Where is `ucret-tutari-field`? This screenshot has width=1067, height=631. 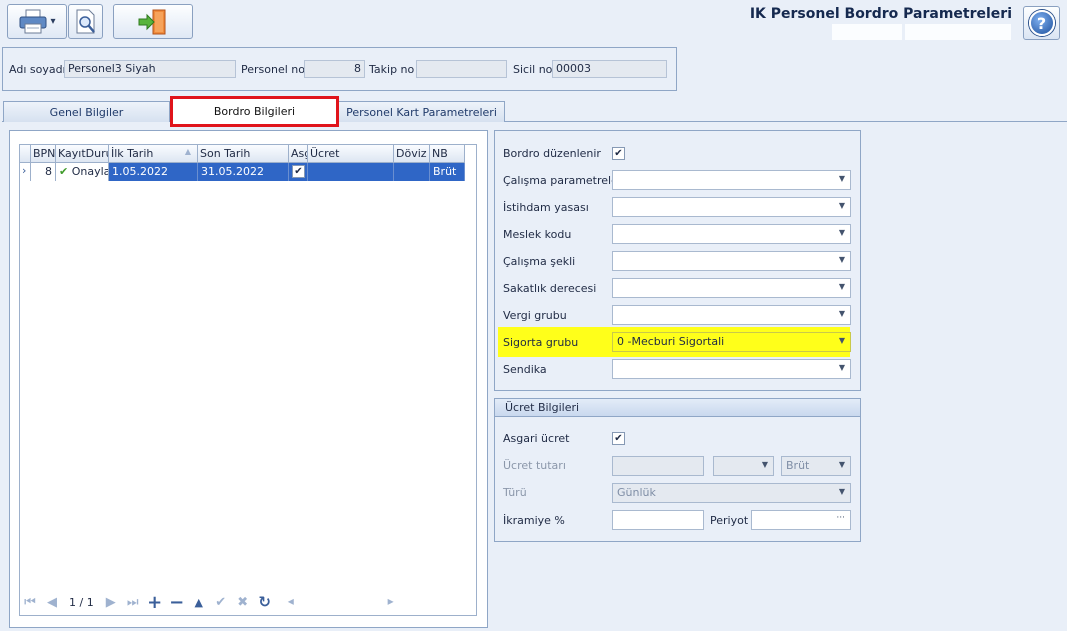 ucret-tutari-field is located at coordinates (658, 466).